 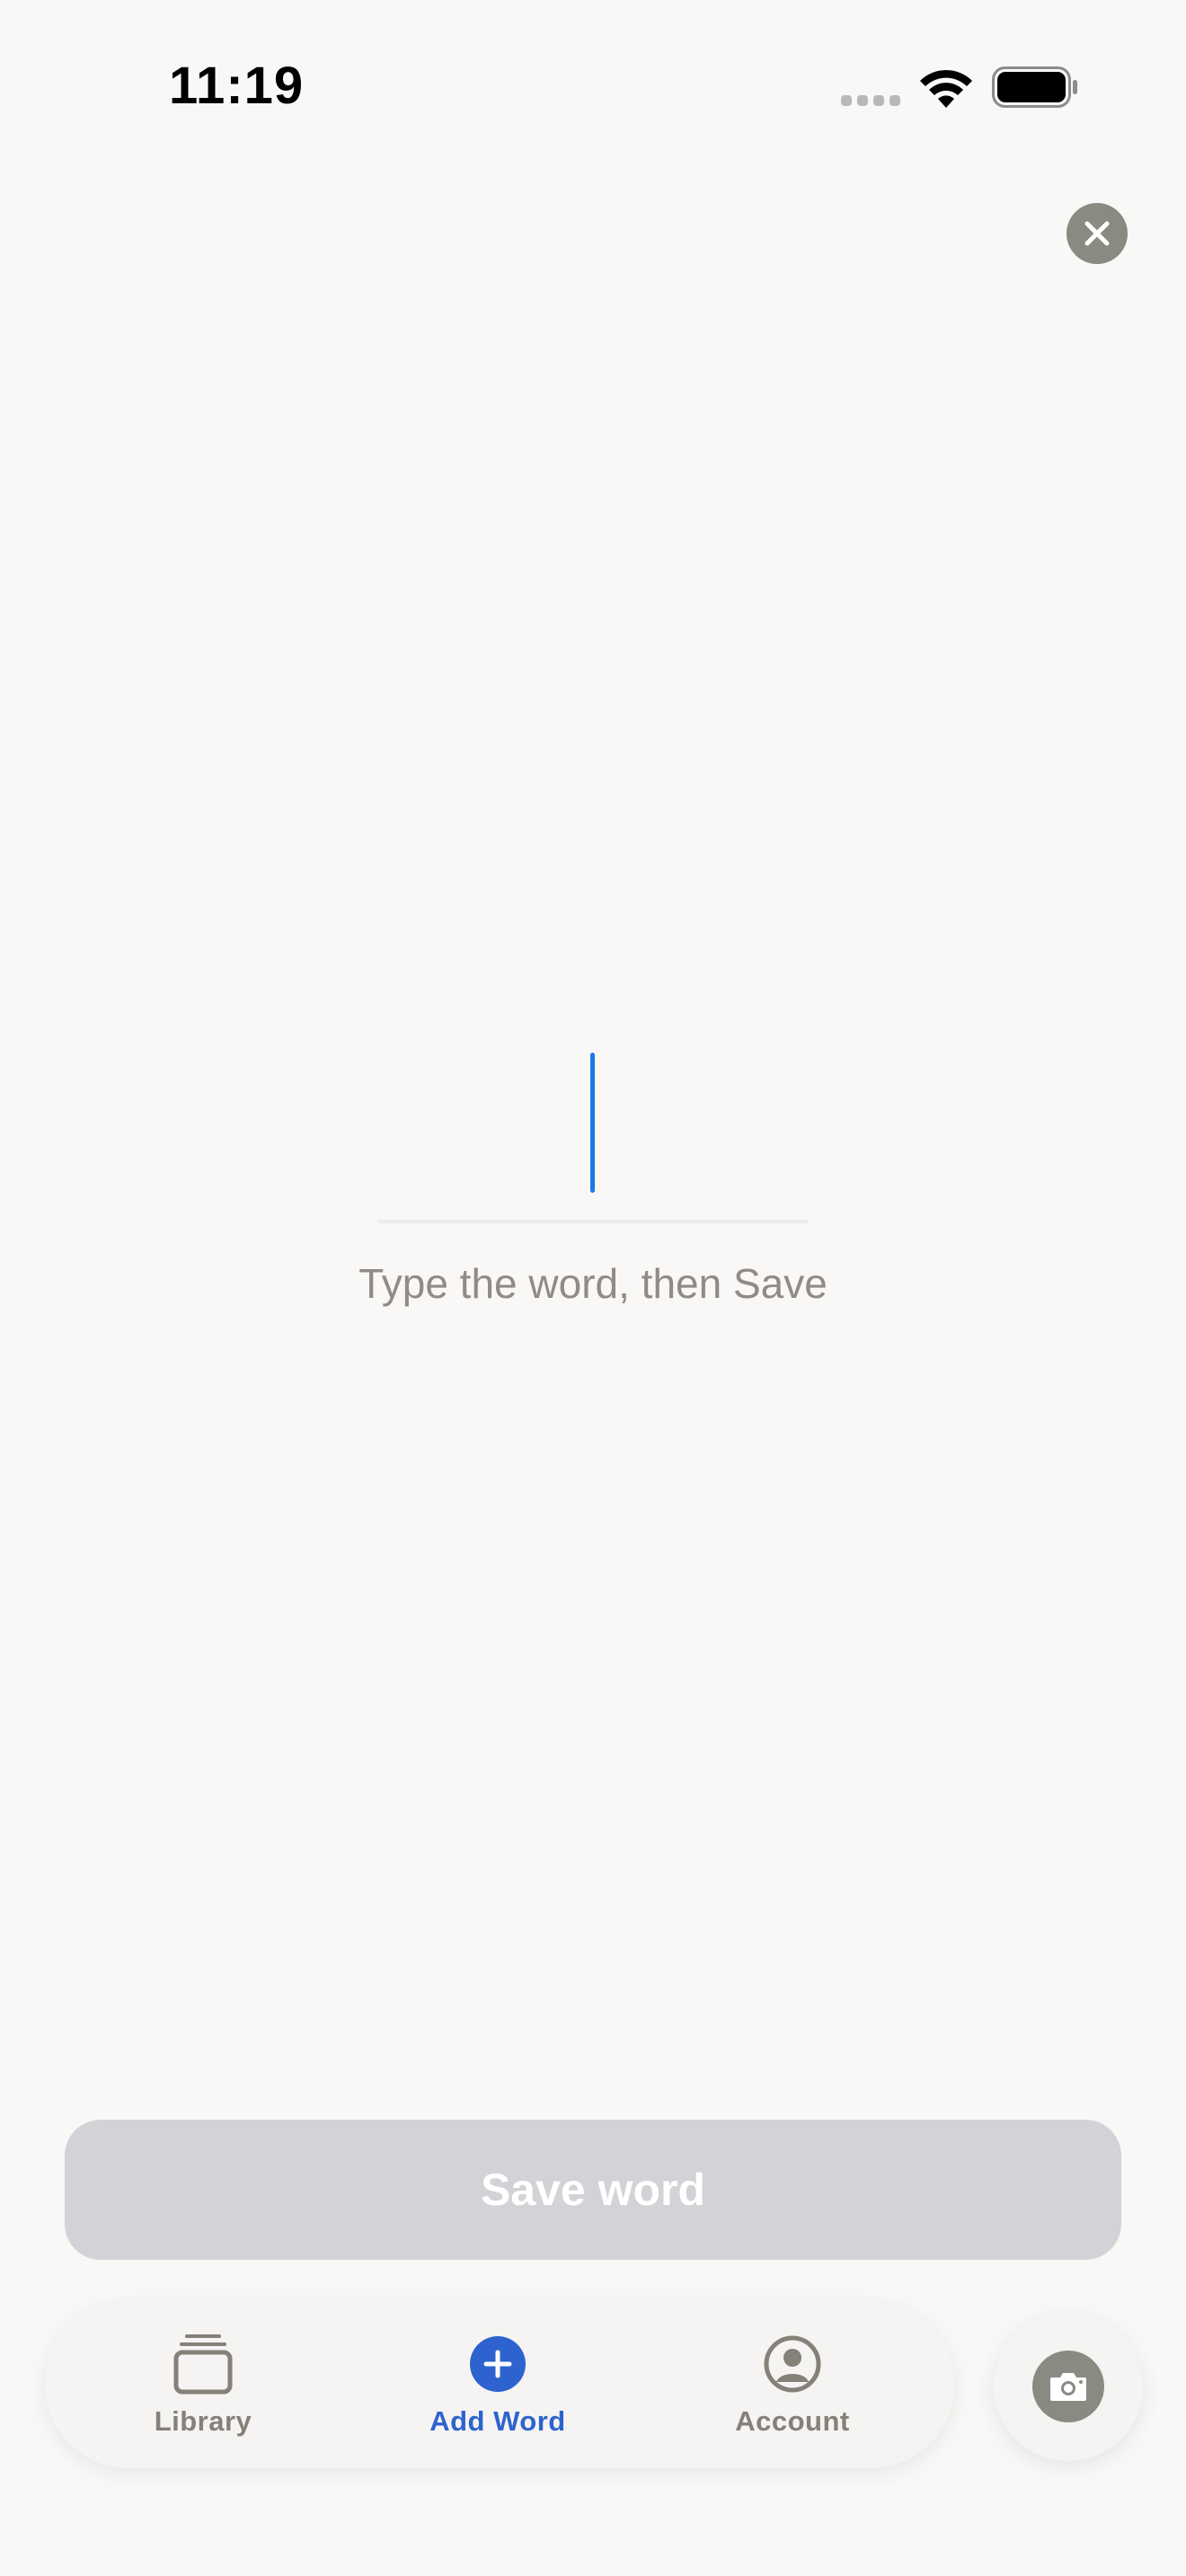 I want to click on text-caret, so click(x=592, y=1123).